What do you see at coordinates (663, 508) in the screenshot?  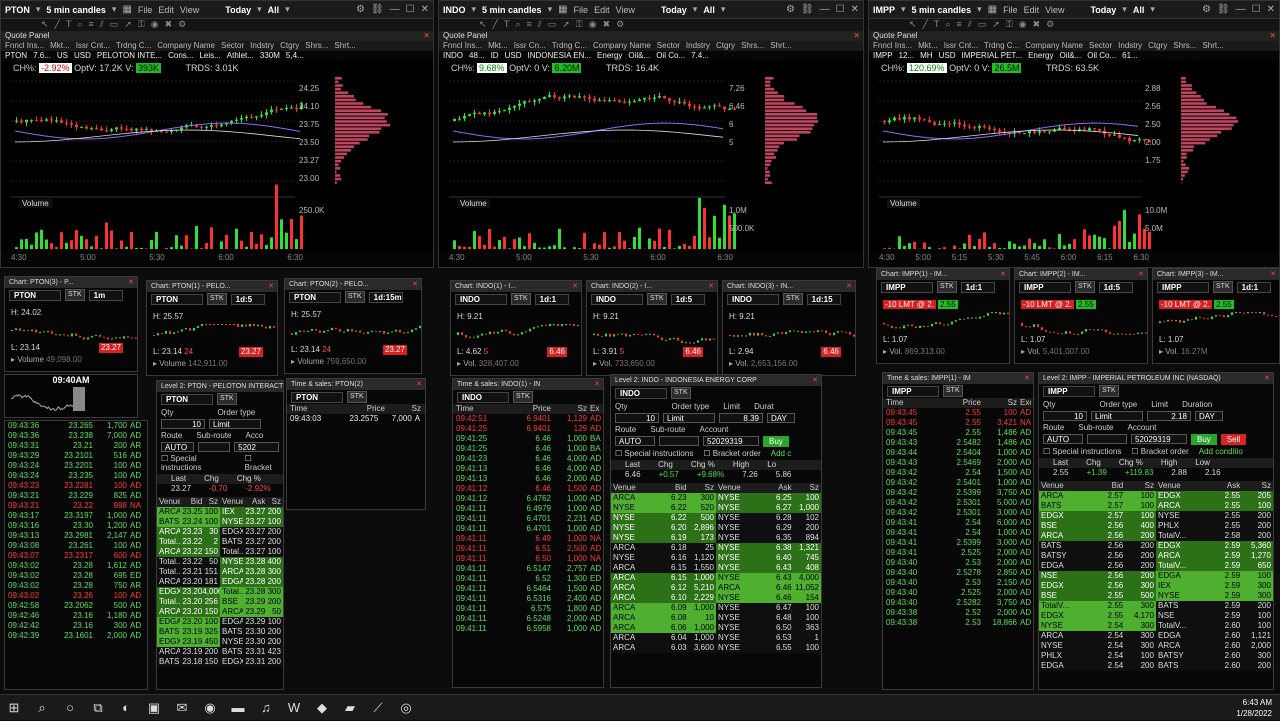 I see `bid-level: NYSE6.22520` at bounding box center [663, 508].